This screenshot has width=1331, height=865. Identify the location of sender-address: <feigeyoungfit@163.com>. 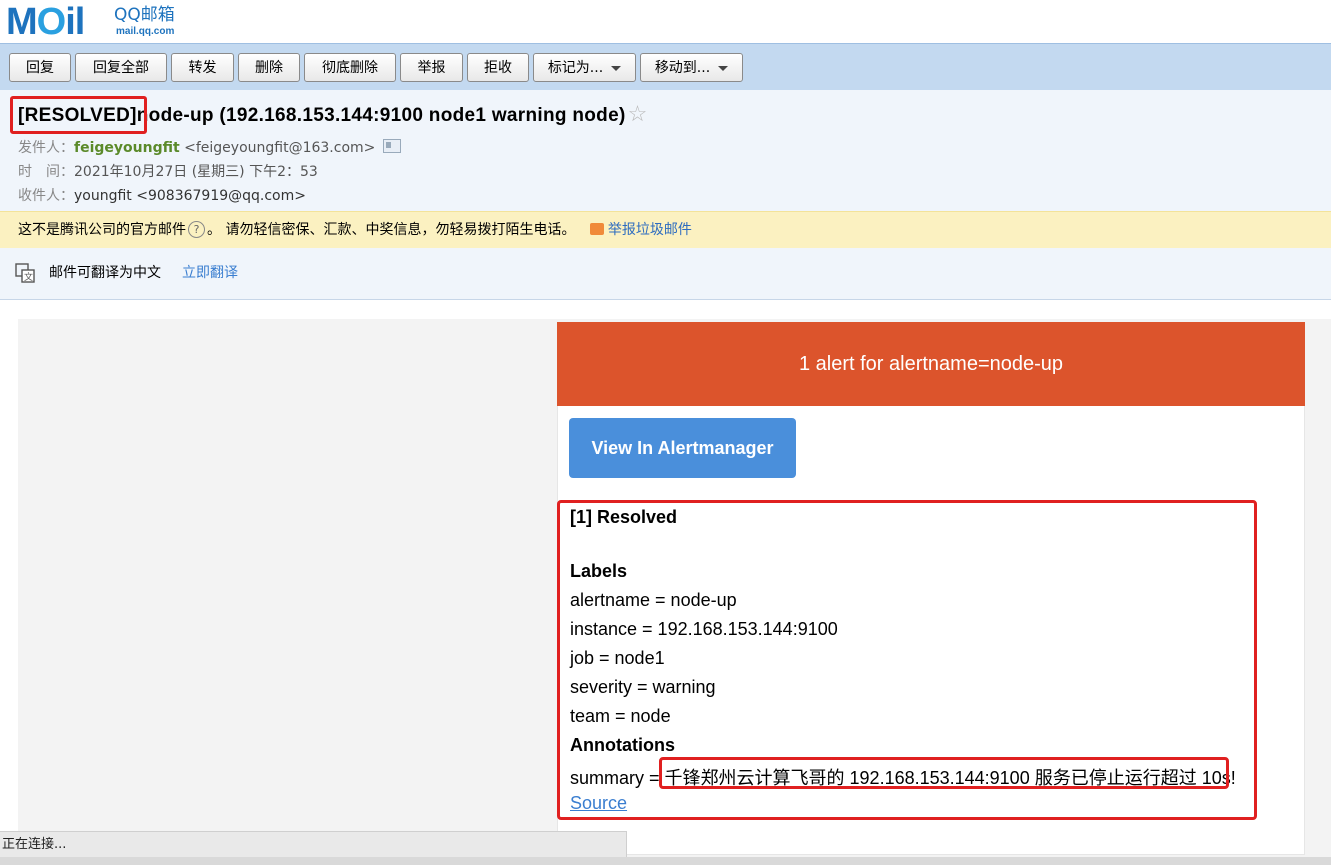
(280, 148).